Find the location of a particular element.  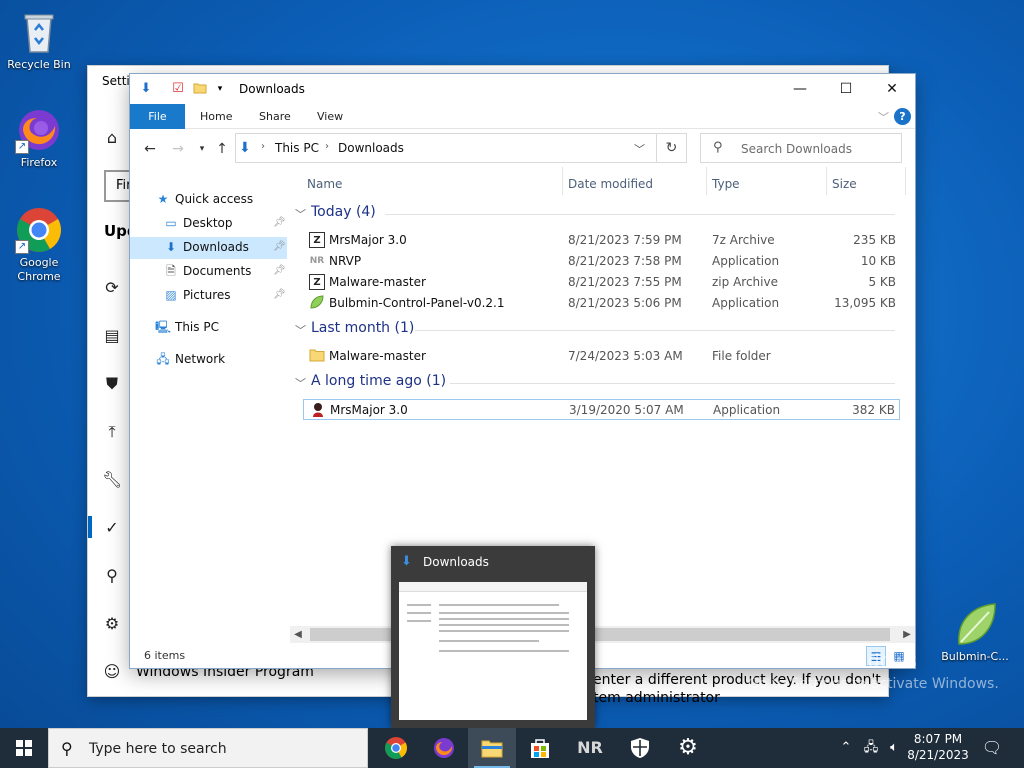

mini-row is located at coordinates (504, 619).